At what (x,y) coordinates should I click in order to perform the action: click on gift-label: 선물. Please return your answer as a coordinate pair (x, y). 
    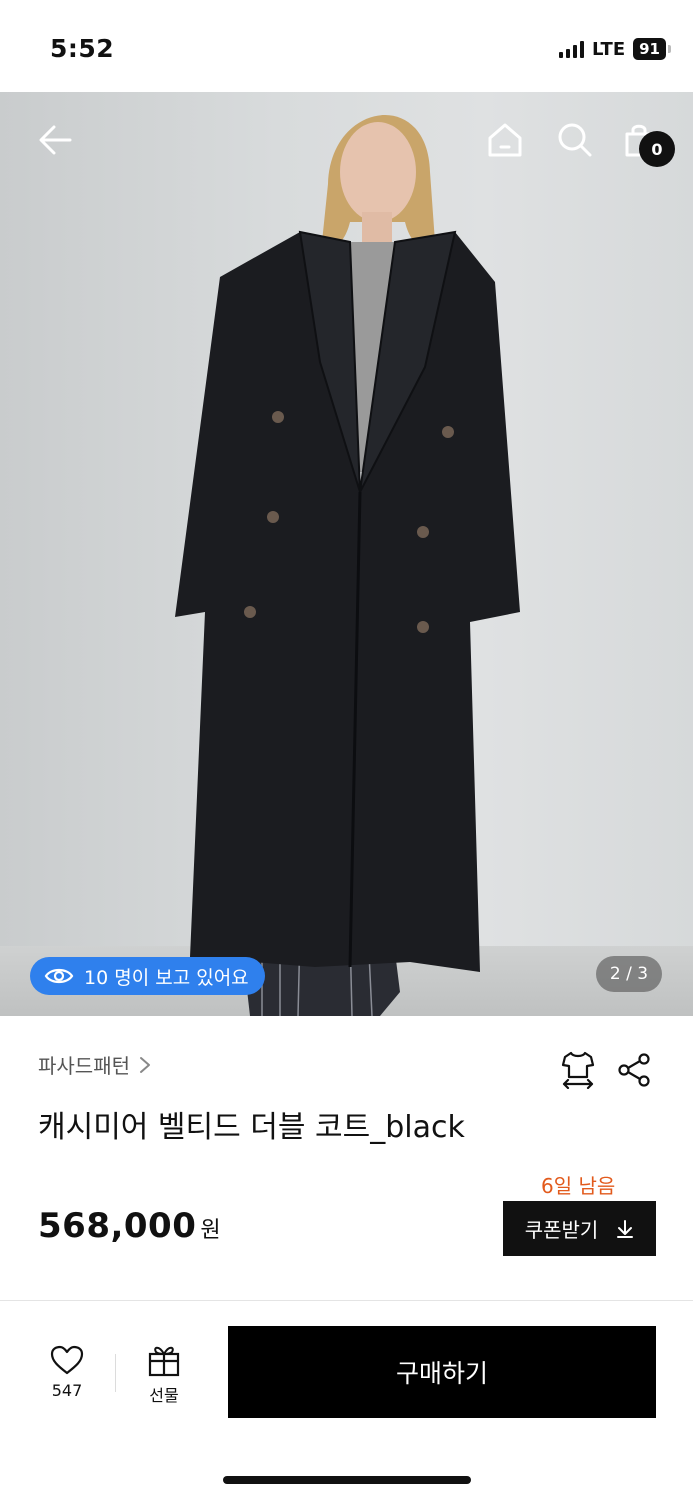
    Looking at the image, I should click on (164, 1395).